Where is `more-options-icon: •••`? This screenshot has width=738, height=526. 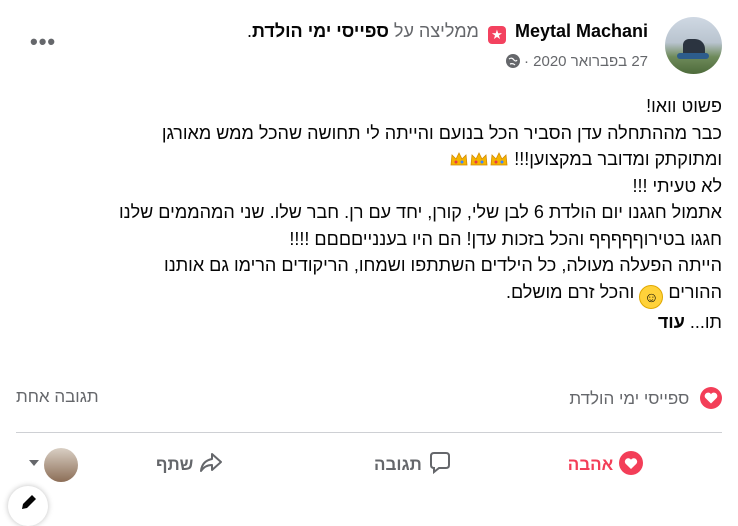 more-options-icon: ••• is located at coordinates (43, 42).